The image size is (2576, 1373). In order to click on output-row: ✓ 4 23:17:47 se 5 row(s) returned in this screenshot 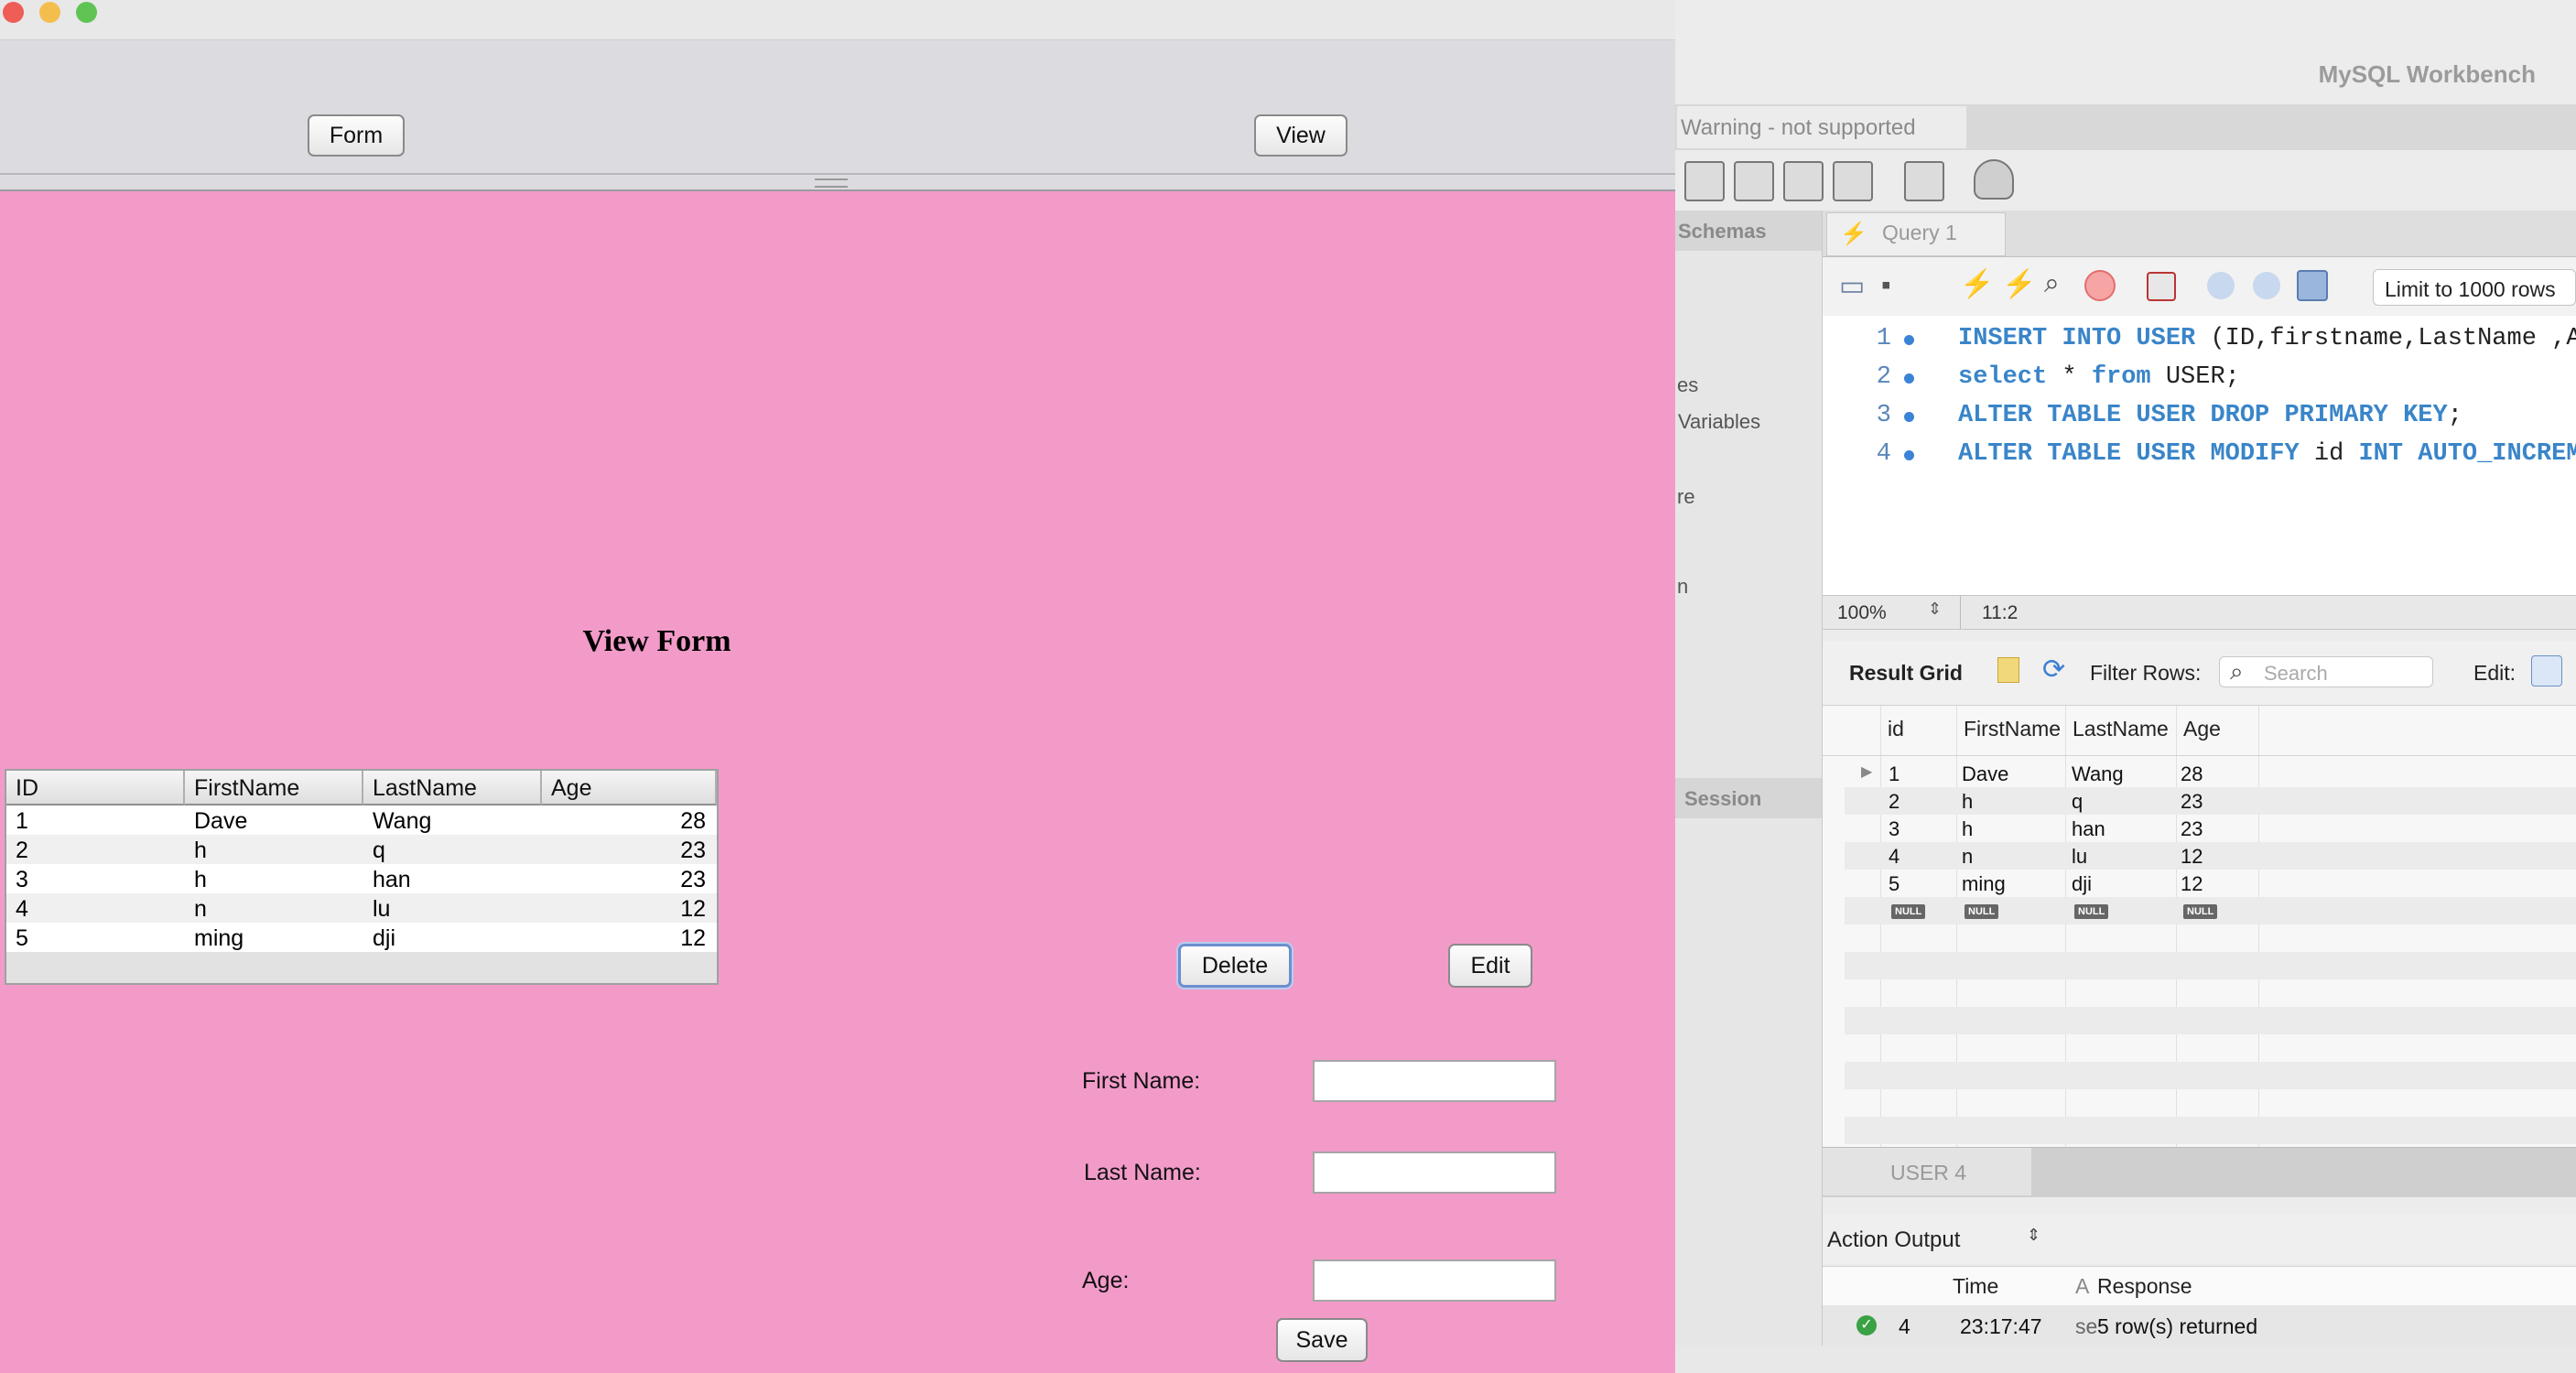, I will do `click(2199, 1326)`.